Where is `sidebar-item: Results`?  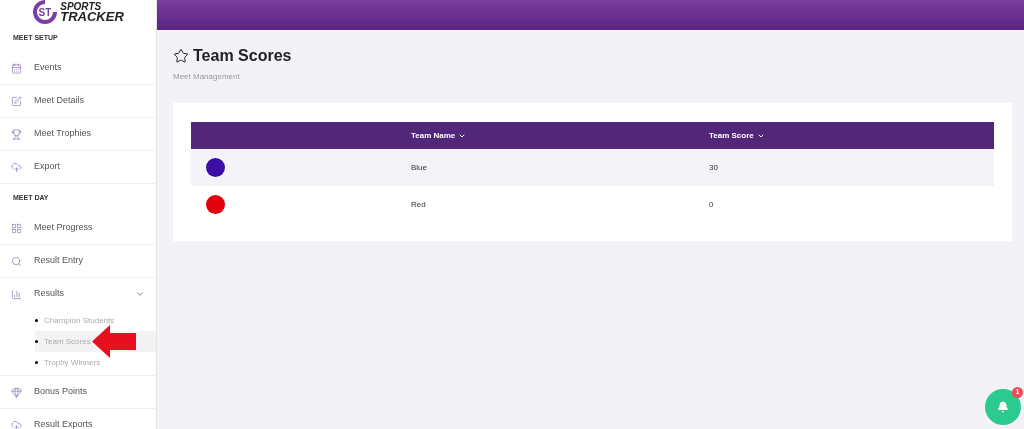 sidebar-item: Results is located at coordinates (78, 294).